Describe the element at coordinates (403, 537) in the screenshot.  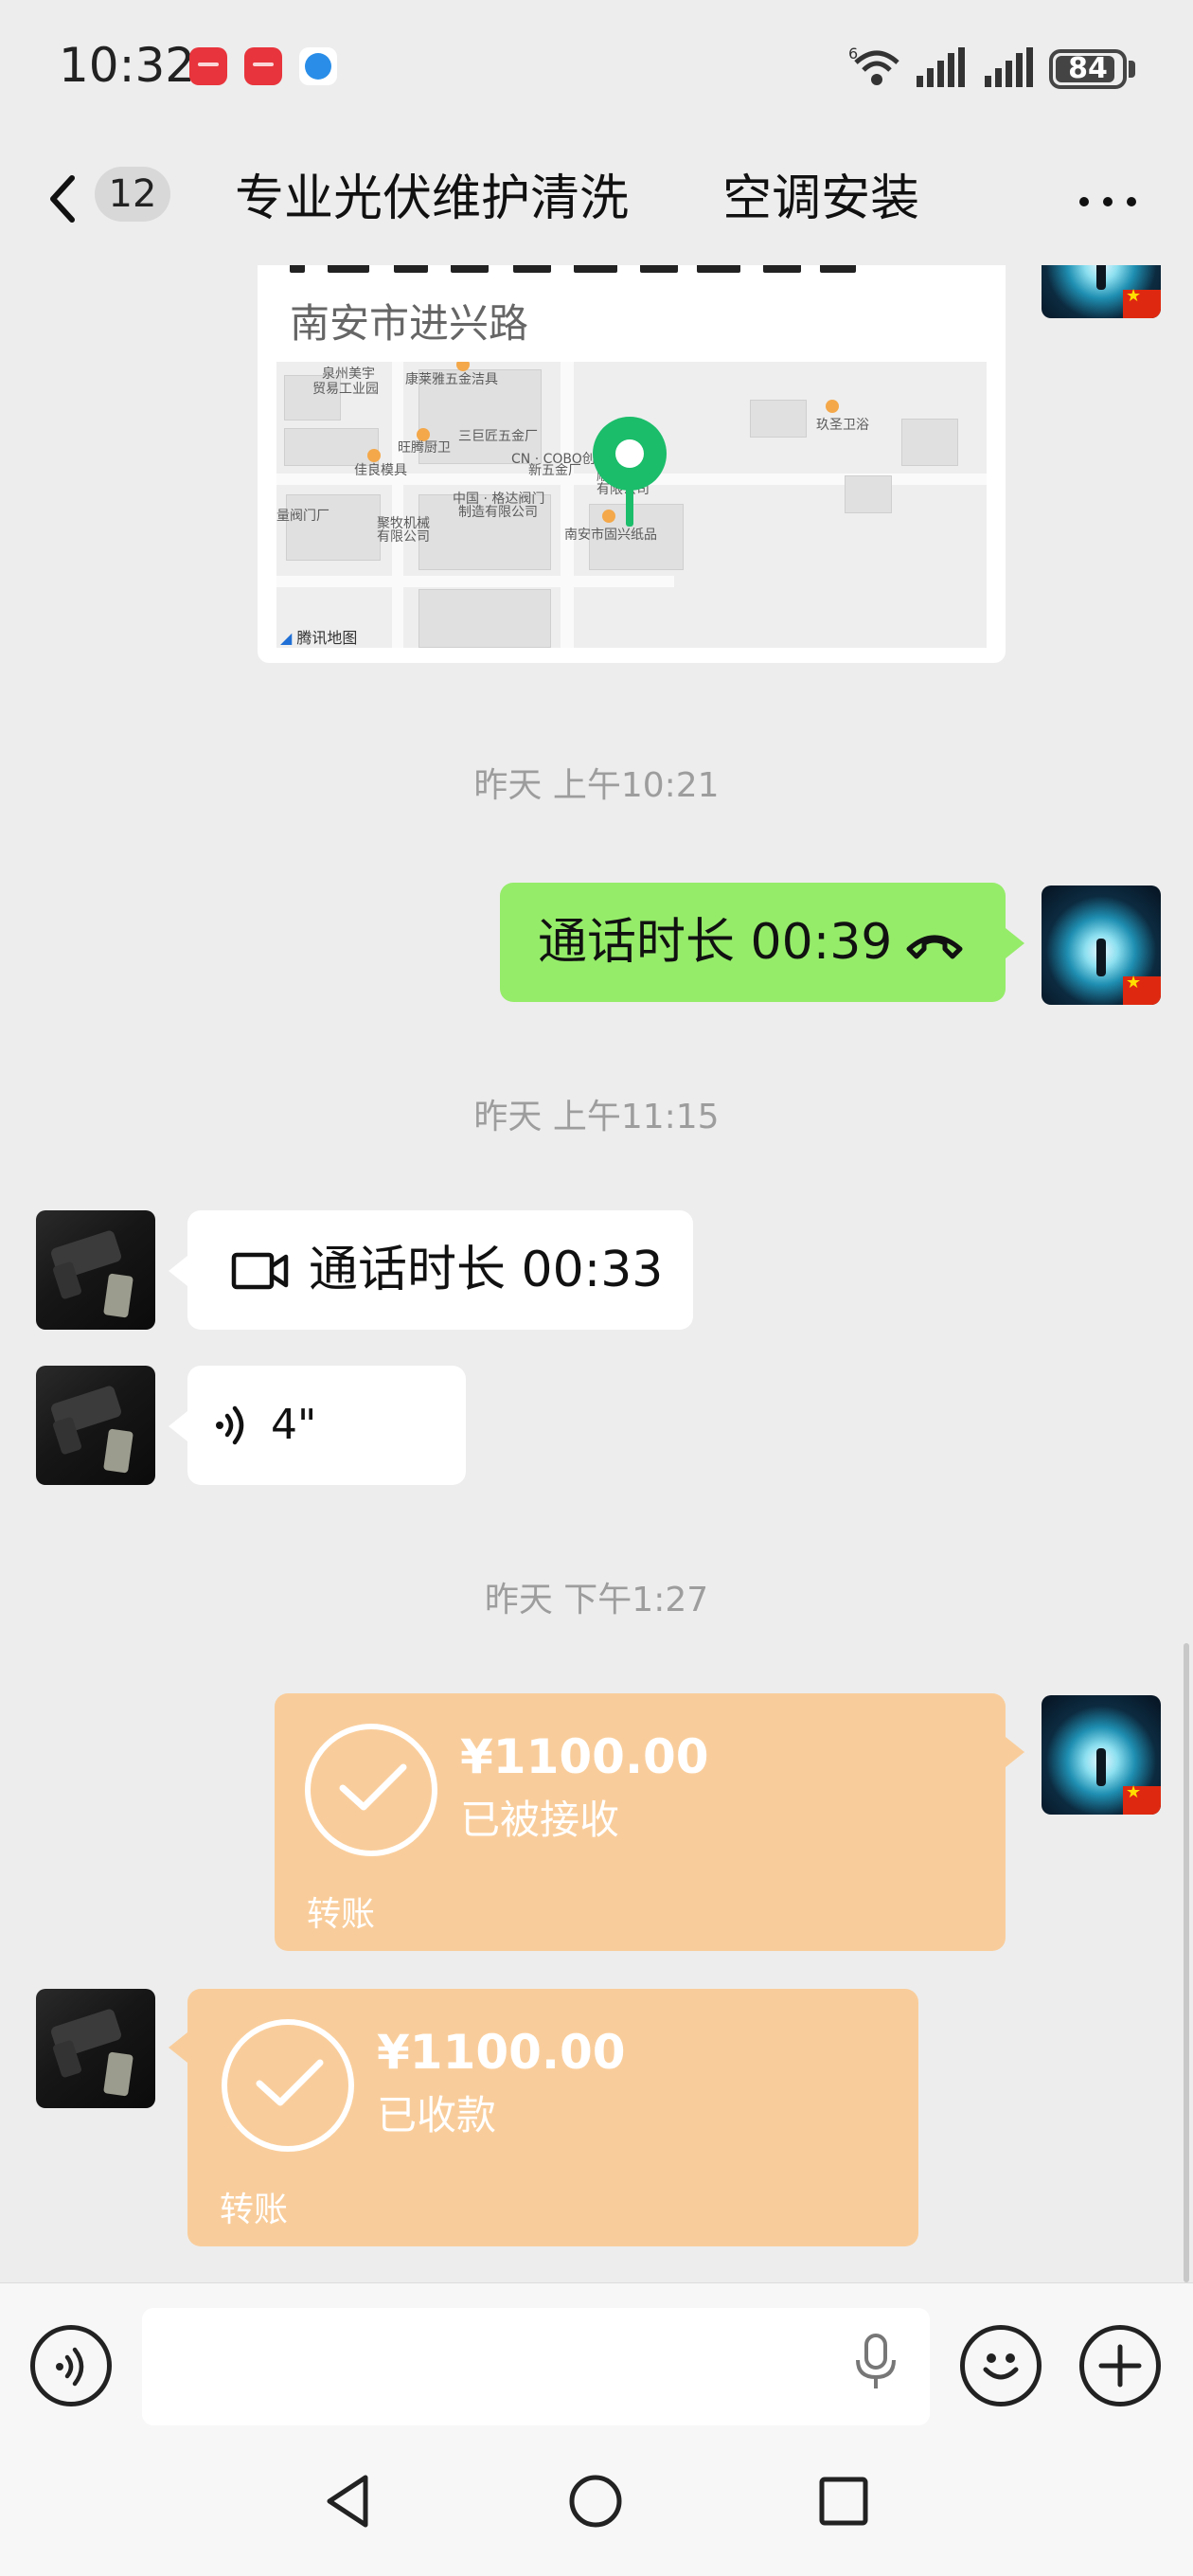
I see `map-label: 有限公司` at that location.